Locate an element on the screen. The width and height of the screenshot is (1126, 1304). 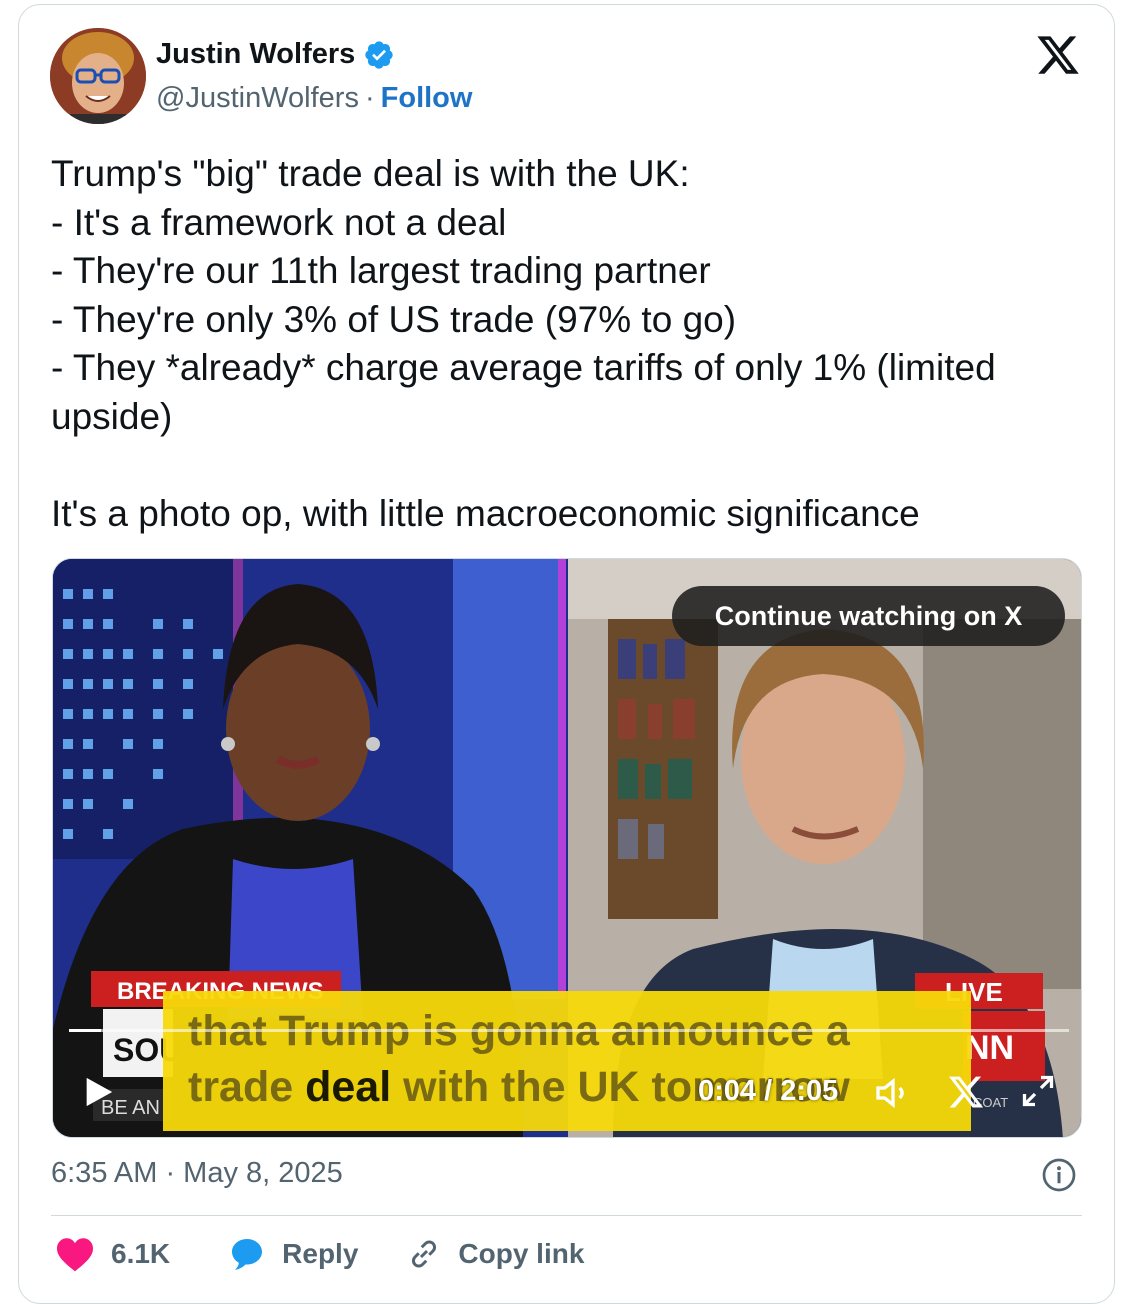
link-icon is located at coordinates (424, 1254).